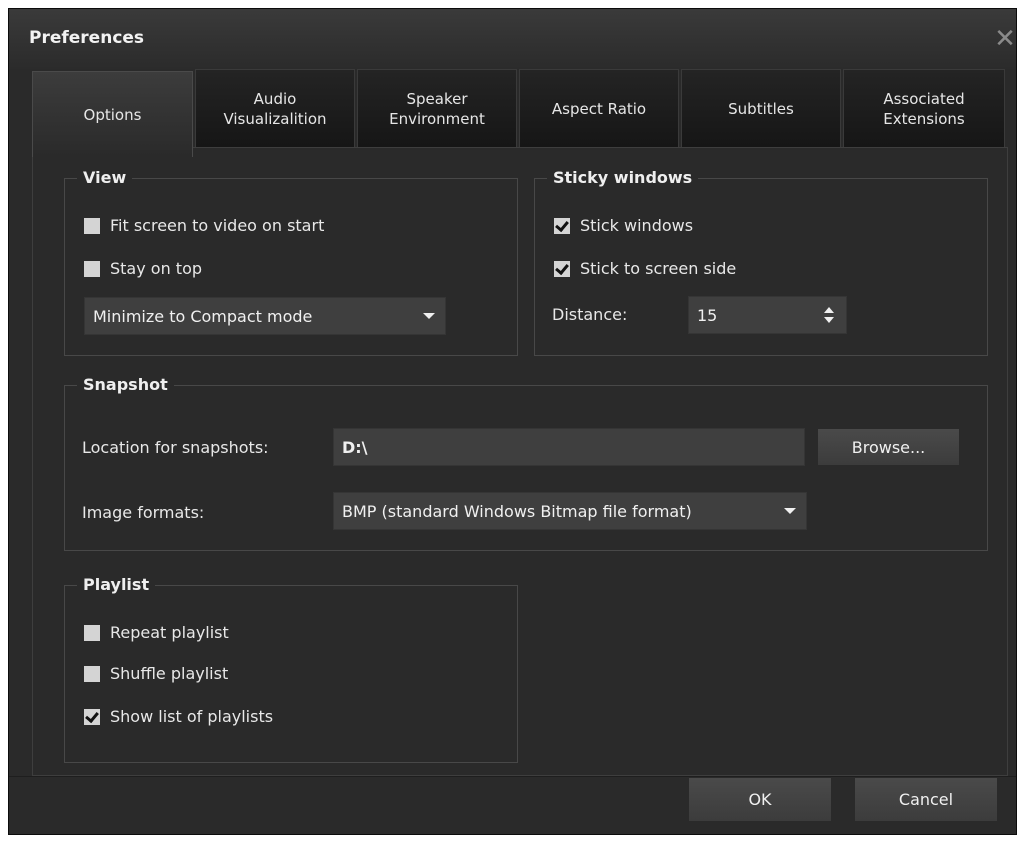 This screenshot has width=1025, height=845. What do you see at coordinates (203, 316) in the screenshot?
I see `minimize-mode-value: Minimize to Compact mode` at bounding box center [203, 316].